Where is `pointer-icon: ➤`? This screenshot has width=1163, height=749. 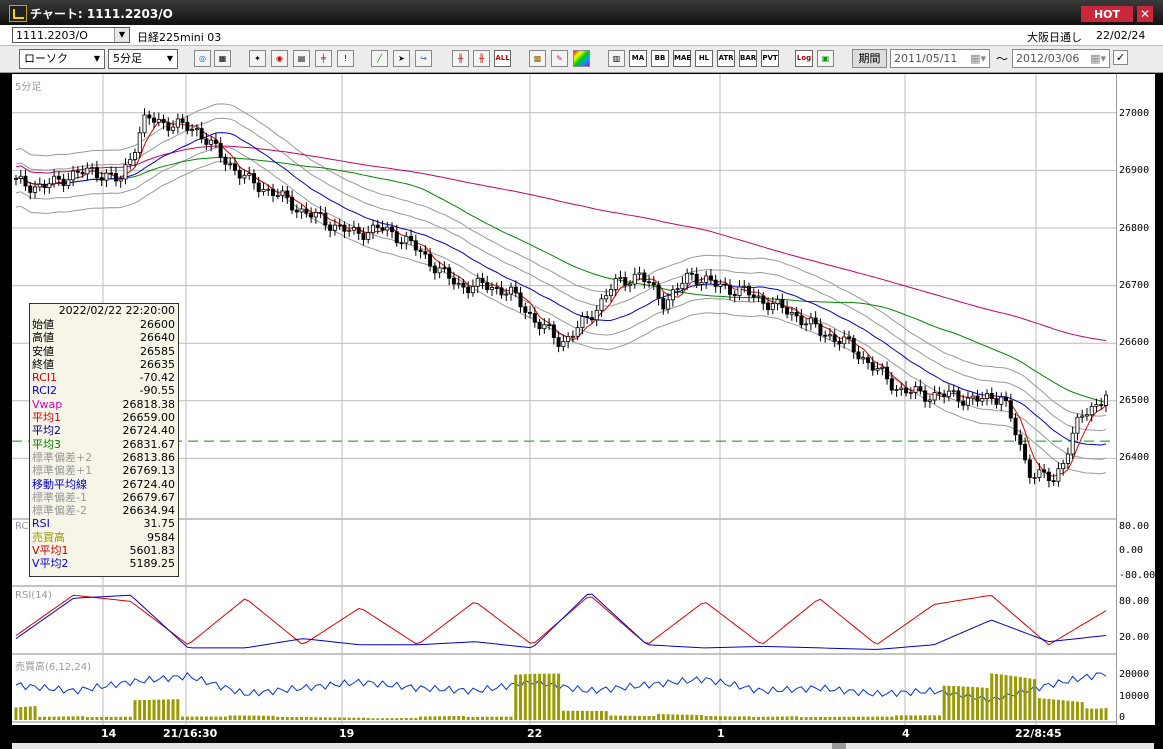 pointer-icon: ➤ is located at coordinates (401, 58).